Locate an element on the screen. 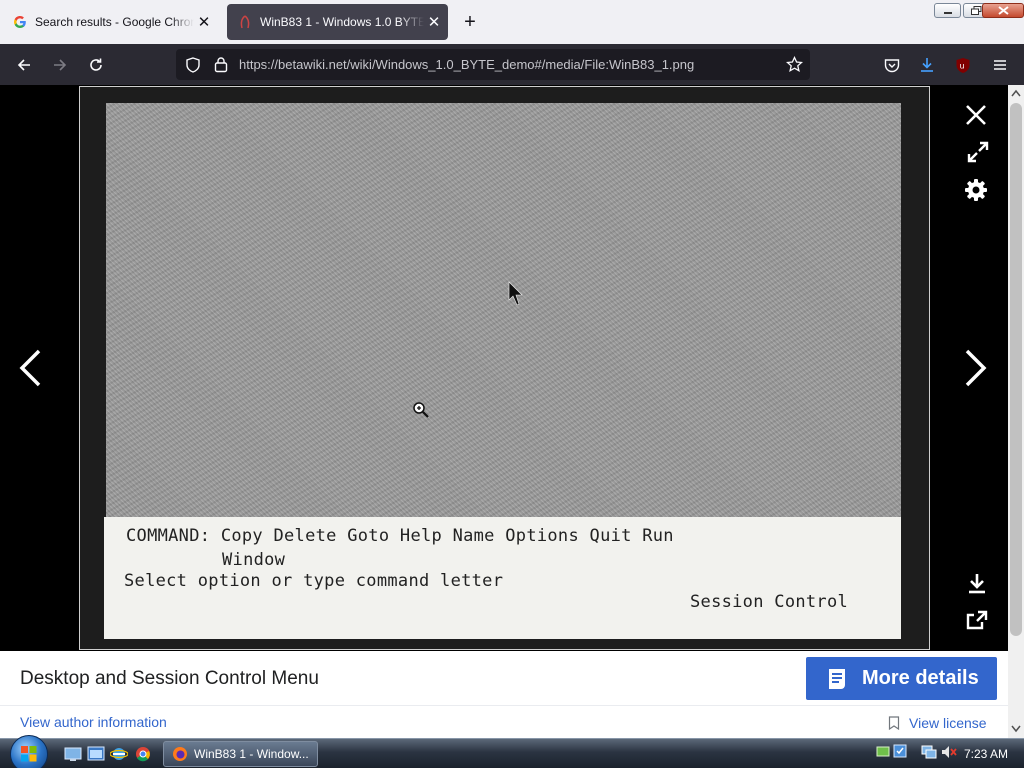 Image resolution: width=1024 pixels, height=768 pixels. license-icon is located at coordinates (894, 723).